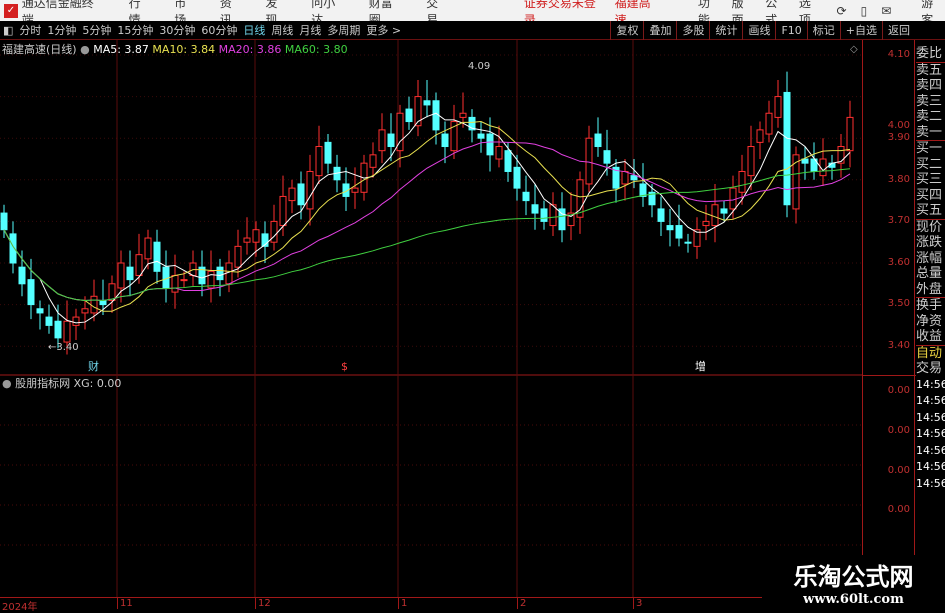  What do you see at coordinates (929, 85) in the screenshot?
I see `quote-panel-item: 卖四` at bounding box center [929, 85].